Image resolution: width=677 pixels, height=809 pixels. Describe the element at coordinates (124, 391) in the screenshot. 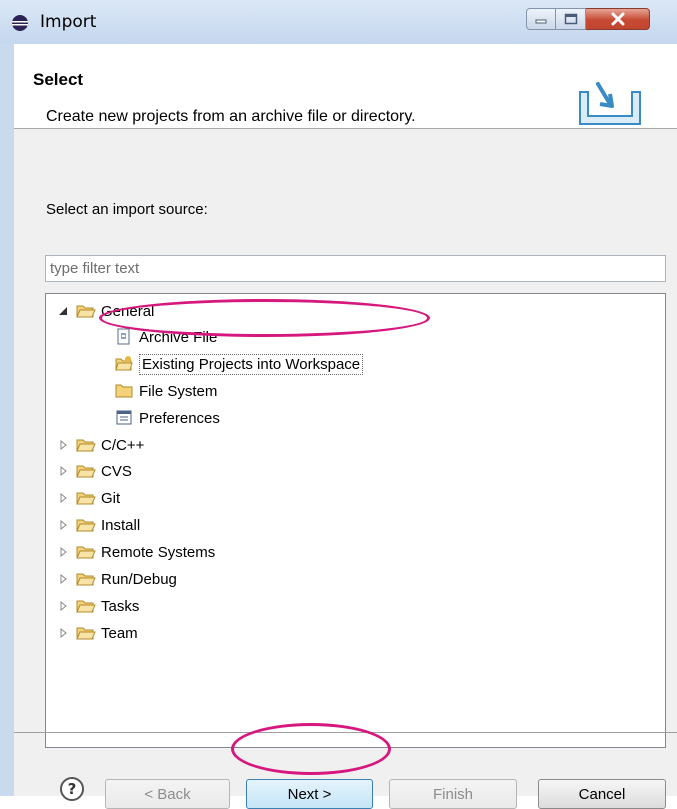

I see `folder-icon` at that location.